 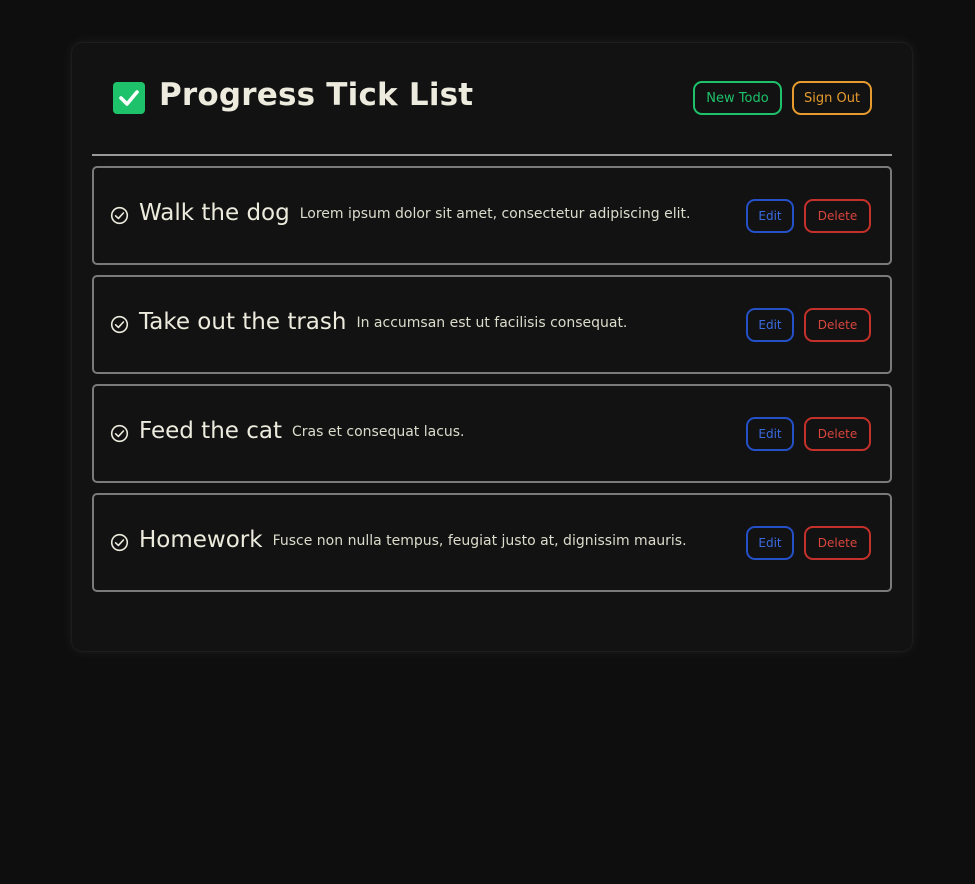 What do you see at coordinates (832, 98) in the screenshot?
I see `sign-out-button: Sign Out` at bounding box center [832, 98].